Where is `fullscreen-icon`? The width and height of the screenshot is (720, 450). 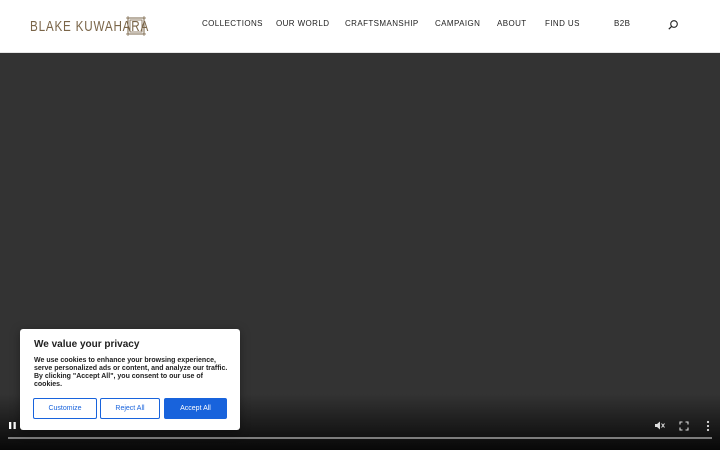 fullscreen-icon is located at coordinates (684, 426).